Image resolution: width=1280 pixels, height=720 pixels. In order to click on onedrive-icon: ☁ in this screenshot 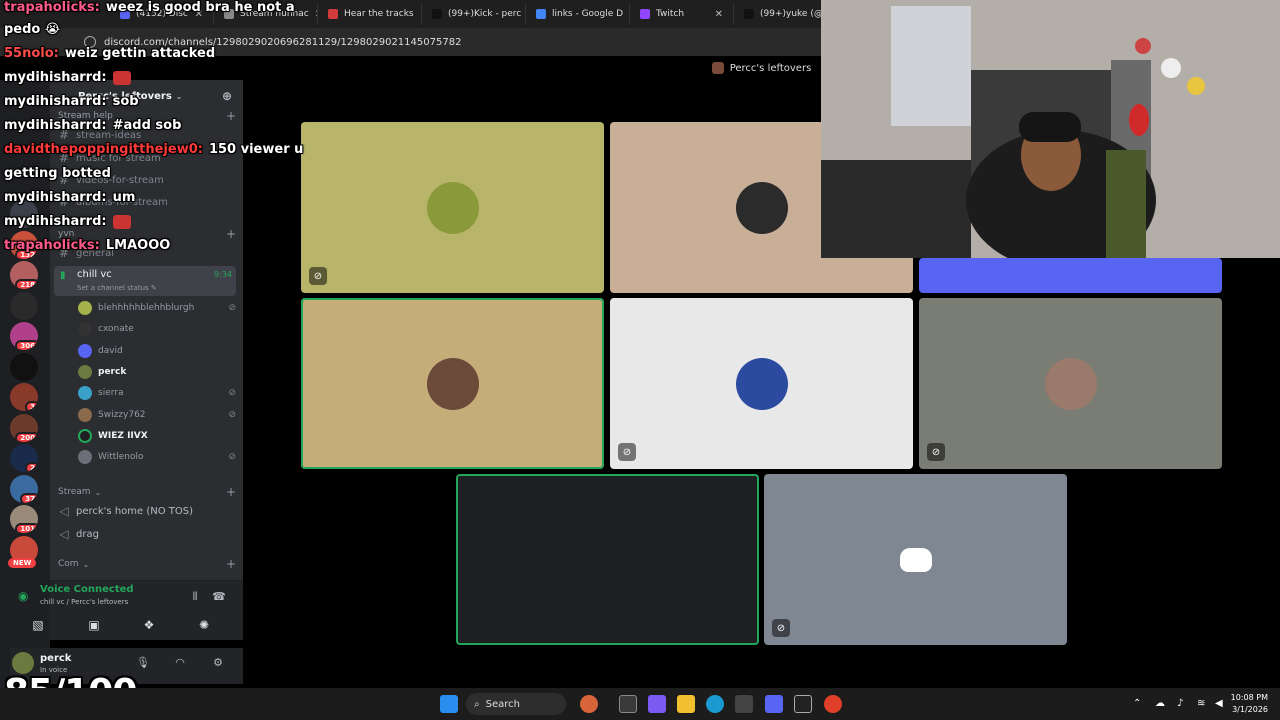, I will do `click(1160, 703)`.